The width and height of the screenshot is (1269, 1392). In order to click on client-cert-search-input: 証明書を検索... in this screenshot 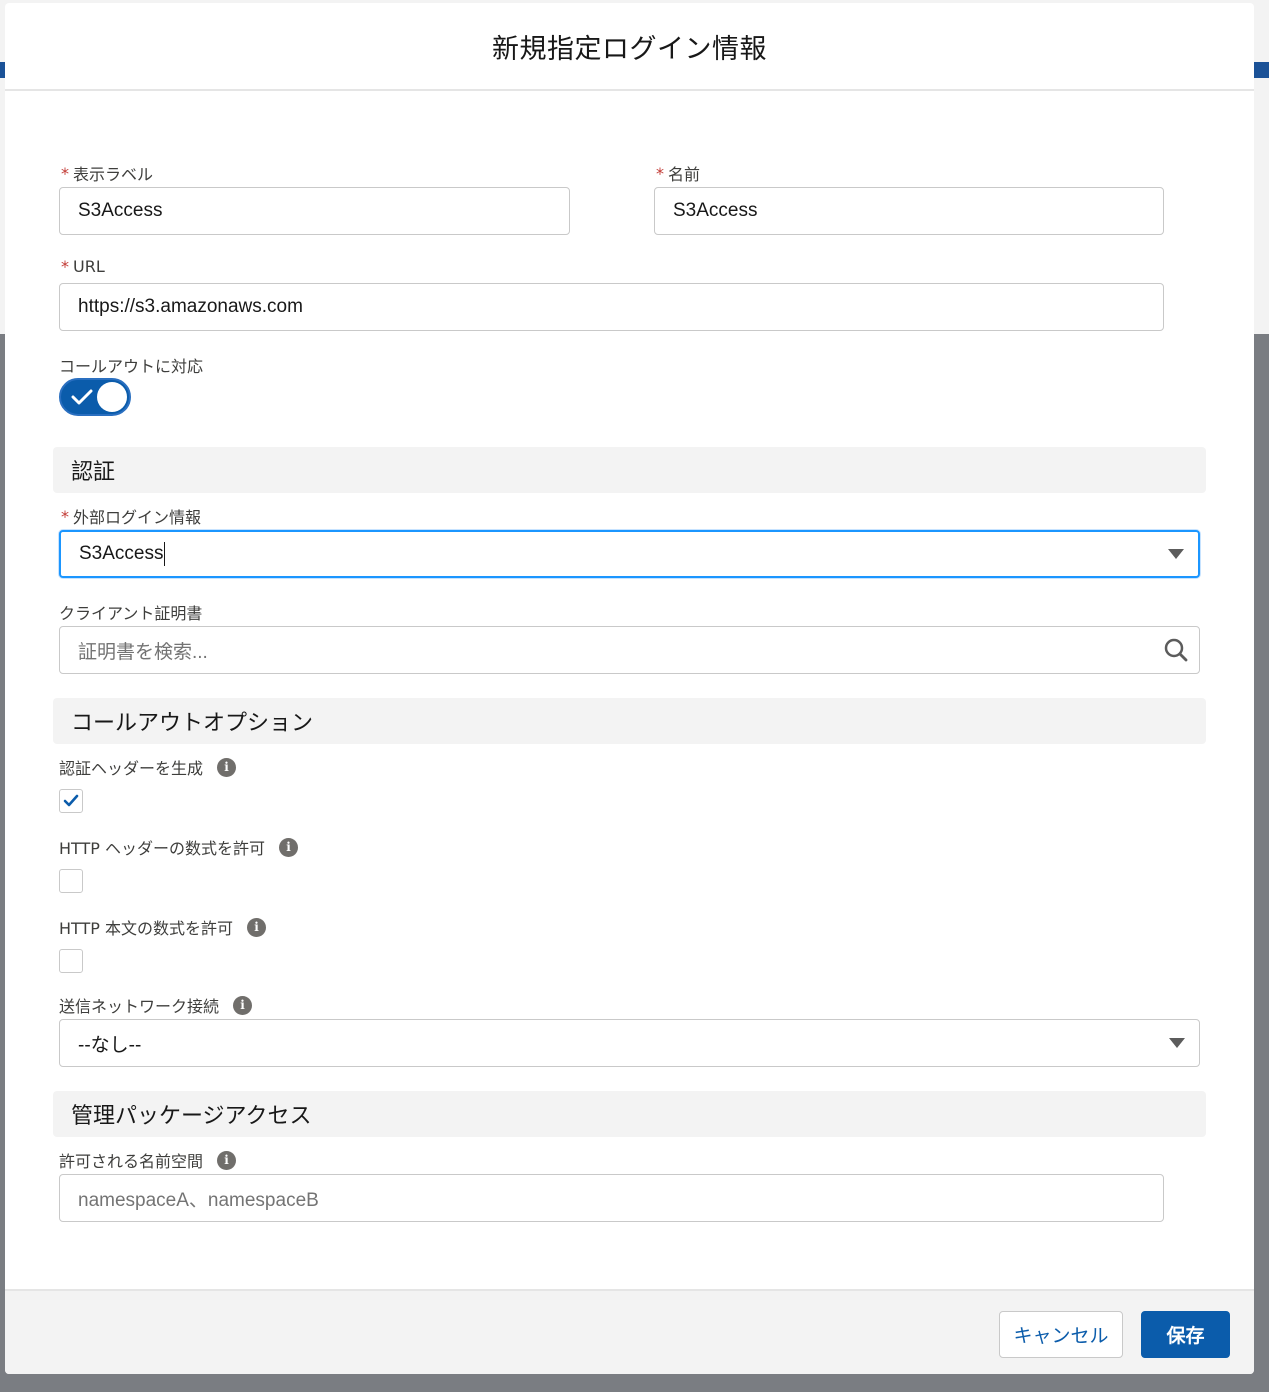, I will do `click(629, 650)`.